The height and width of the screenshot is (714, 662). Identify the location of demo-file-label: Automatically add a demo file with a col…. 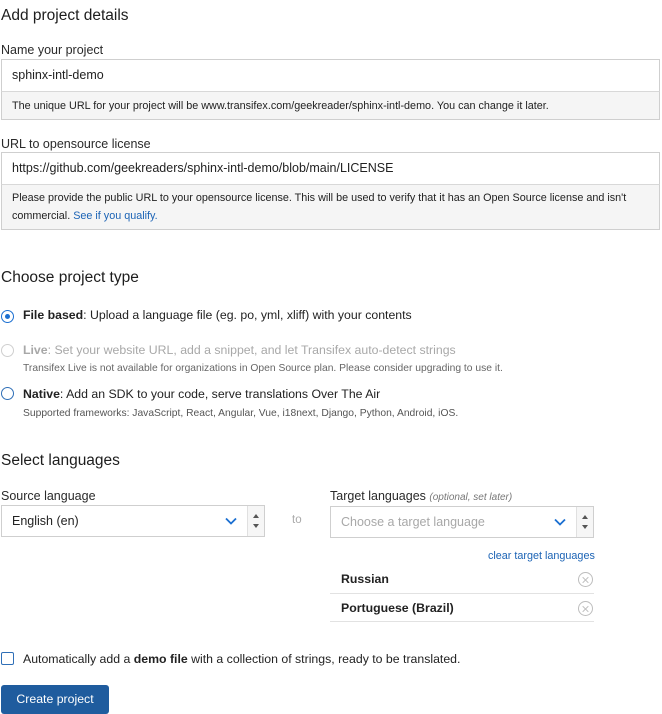
(241, 659).